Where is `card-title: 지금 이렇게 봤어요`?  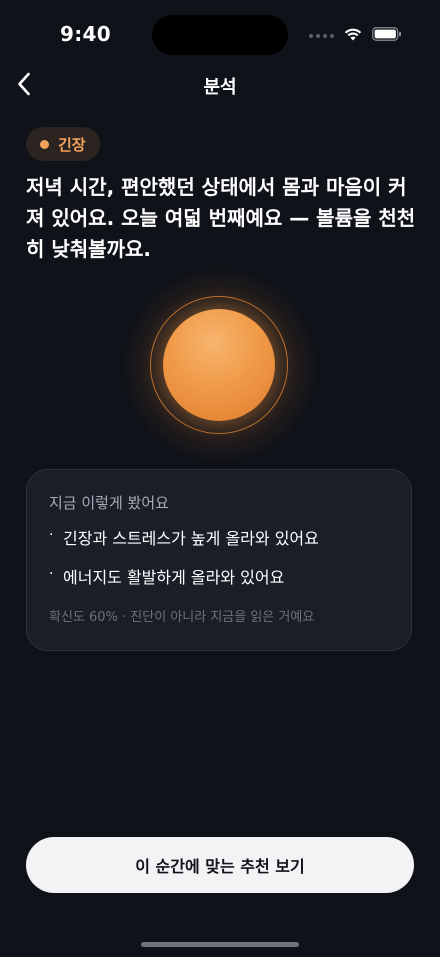
card-title: 지금 이렇게 봤어요 is located at coordinates (109, 503).